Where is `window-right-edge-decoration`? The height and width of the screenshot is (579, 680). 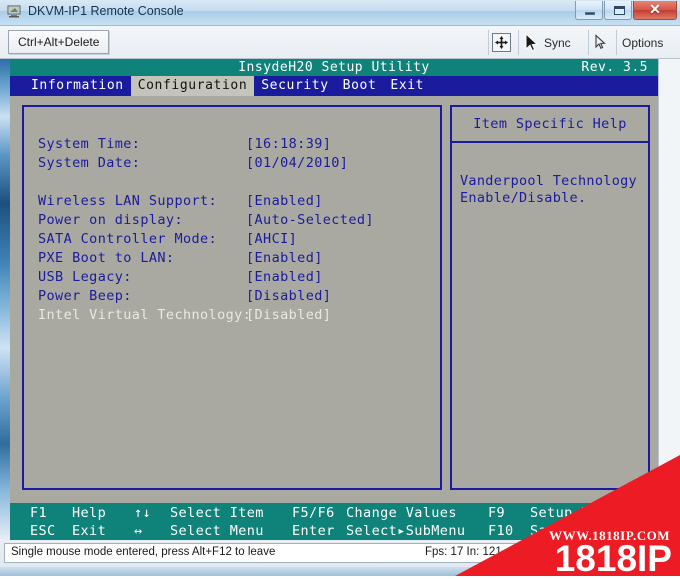 window-right-edge-decoration is located at coordinates (669, 299).